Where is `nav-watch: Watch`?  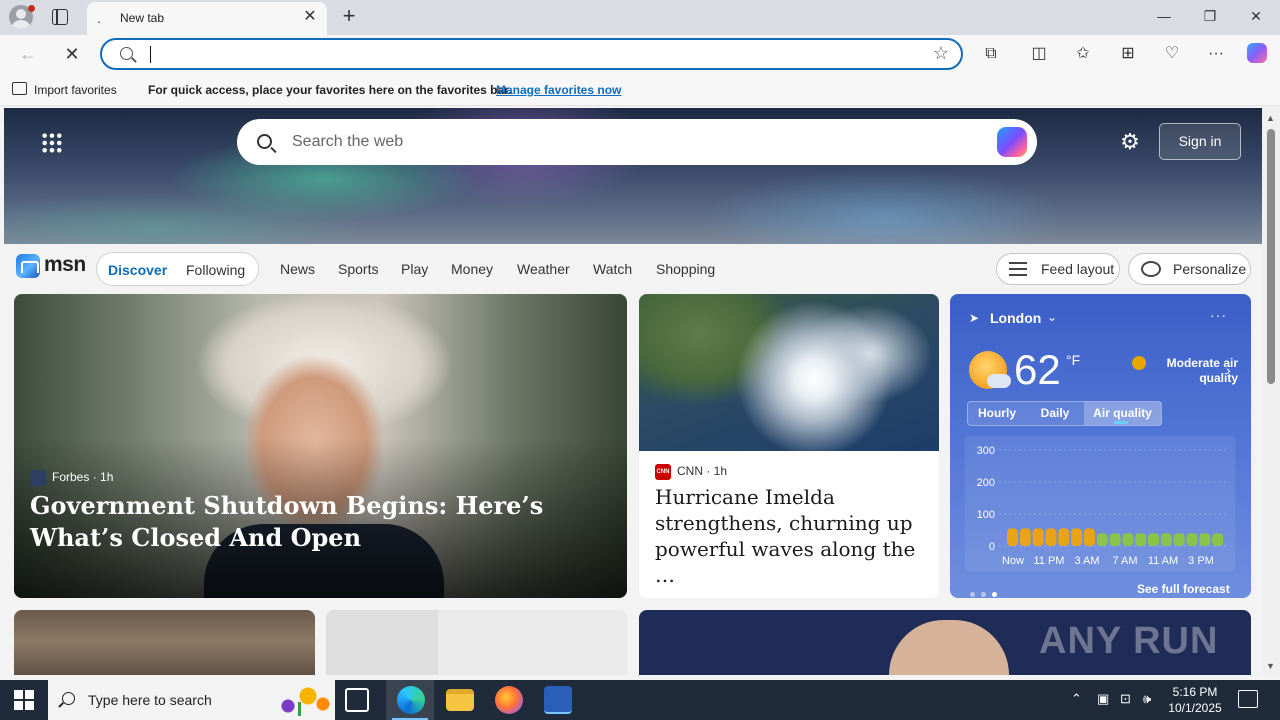
nav-watch: Watch is located at coordinates (612, 269).